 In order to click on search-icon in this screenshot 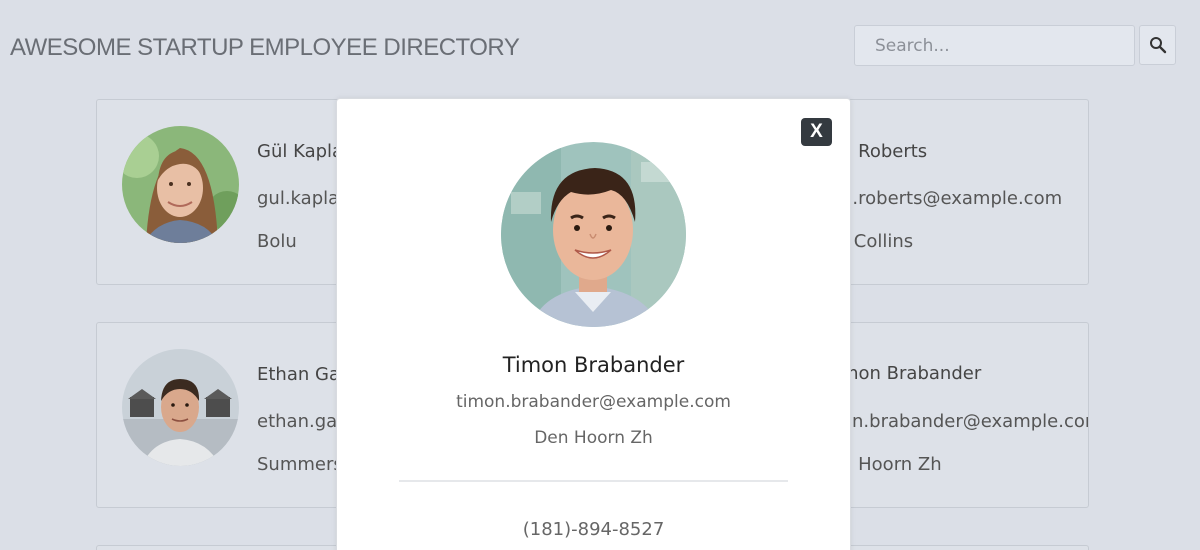, I will do `click(1157, 45)`.